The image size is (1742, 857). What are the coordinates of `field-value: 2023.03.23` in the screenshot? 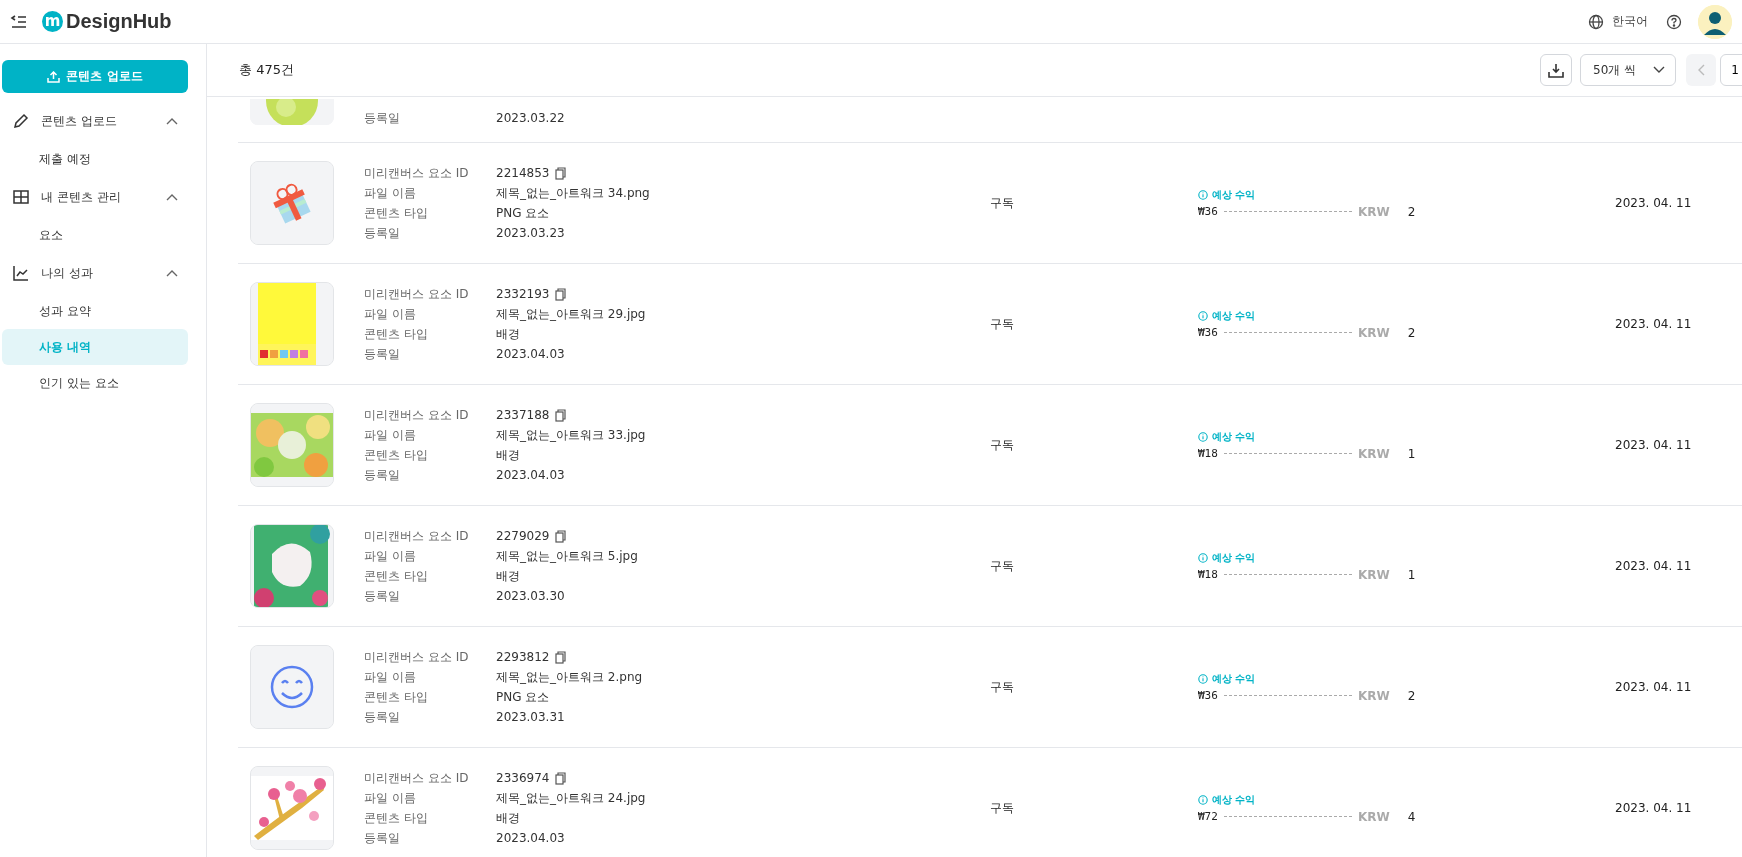 It's located at (531, 233).